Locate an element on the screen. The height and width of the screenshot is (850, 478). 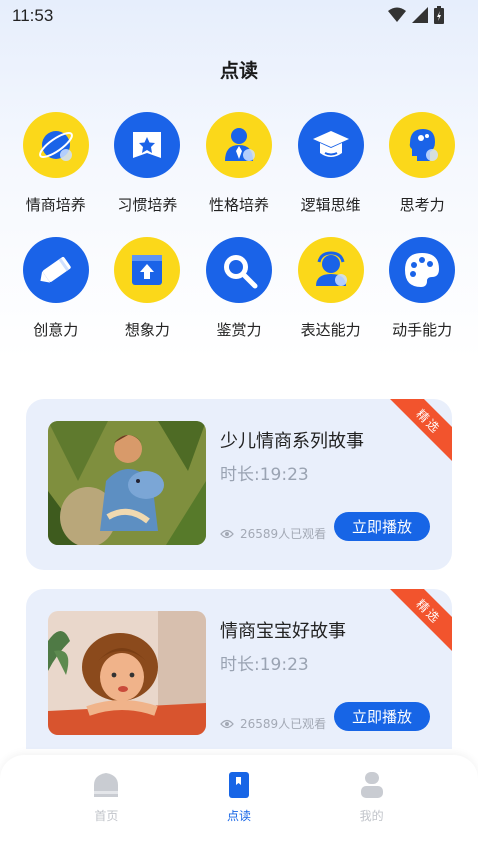
magnifier-icon is located at coordinates (238, 270).